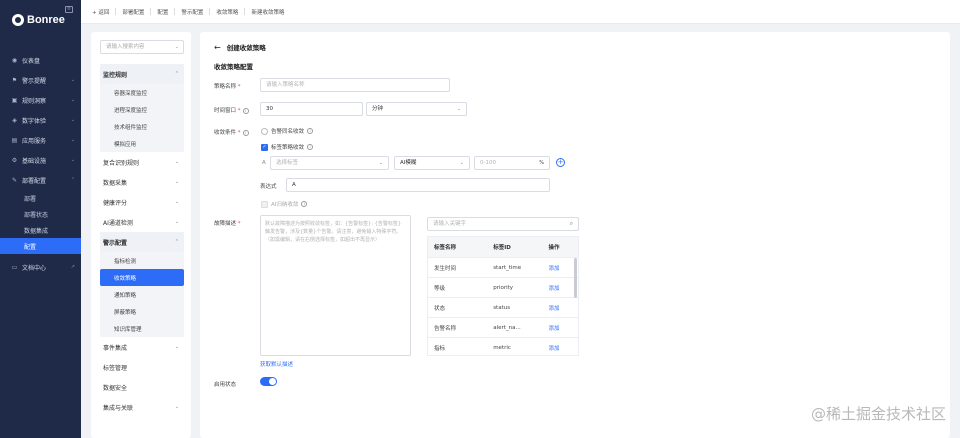 The image size is (960, 438). What do you see at coordinates (418, 185) in the screenshot?
I see `expression-input: A` at bounding box center [418, 185].